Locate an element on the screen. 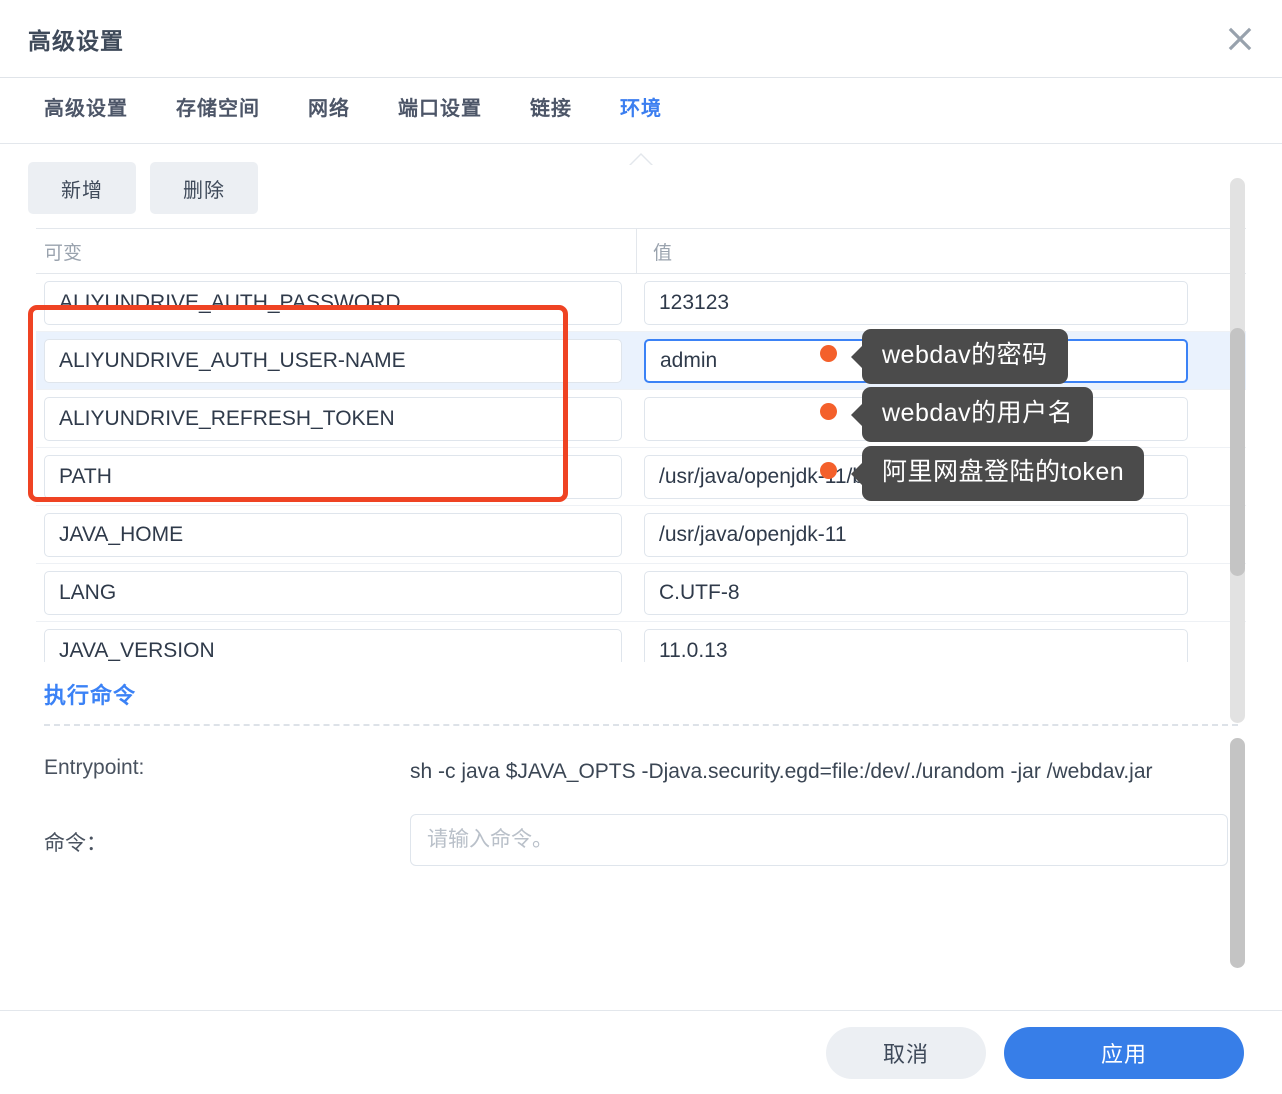 This screenshot has height=1094, width=1282. cancel-button: 取消 is located at coordinates (906, 1052).